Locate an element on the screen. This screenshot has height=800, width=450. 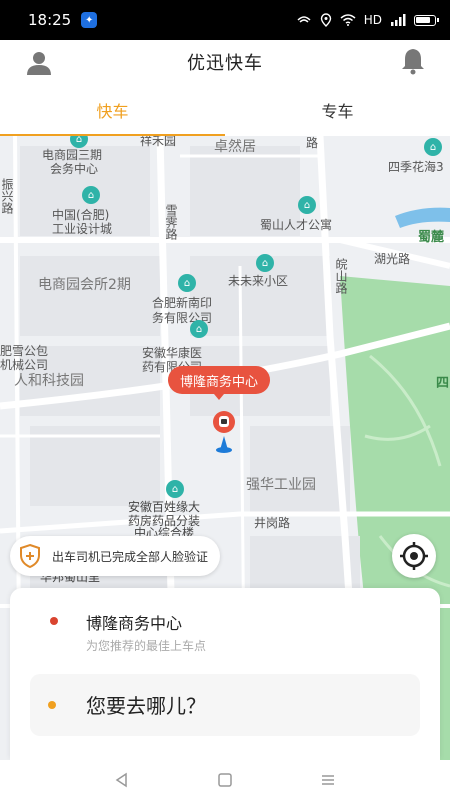
map-label: 强华工业园 is located at coordinates (281, 485).